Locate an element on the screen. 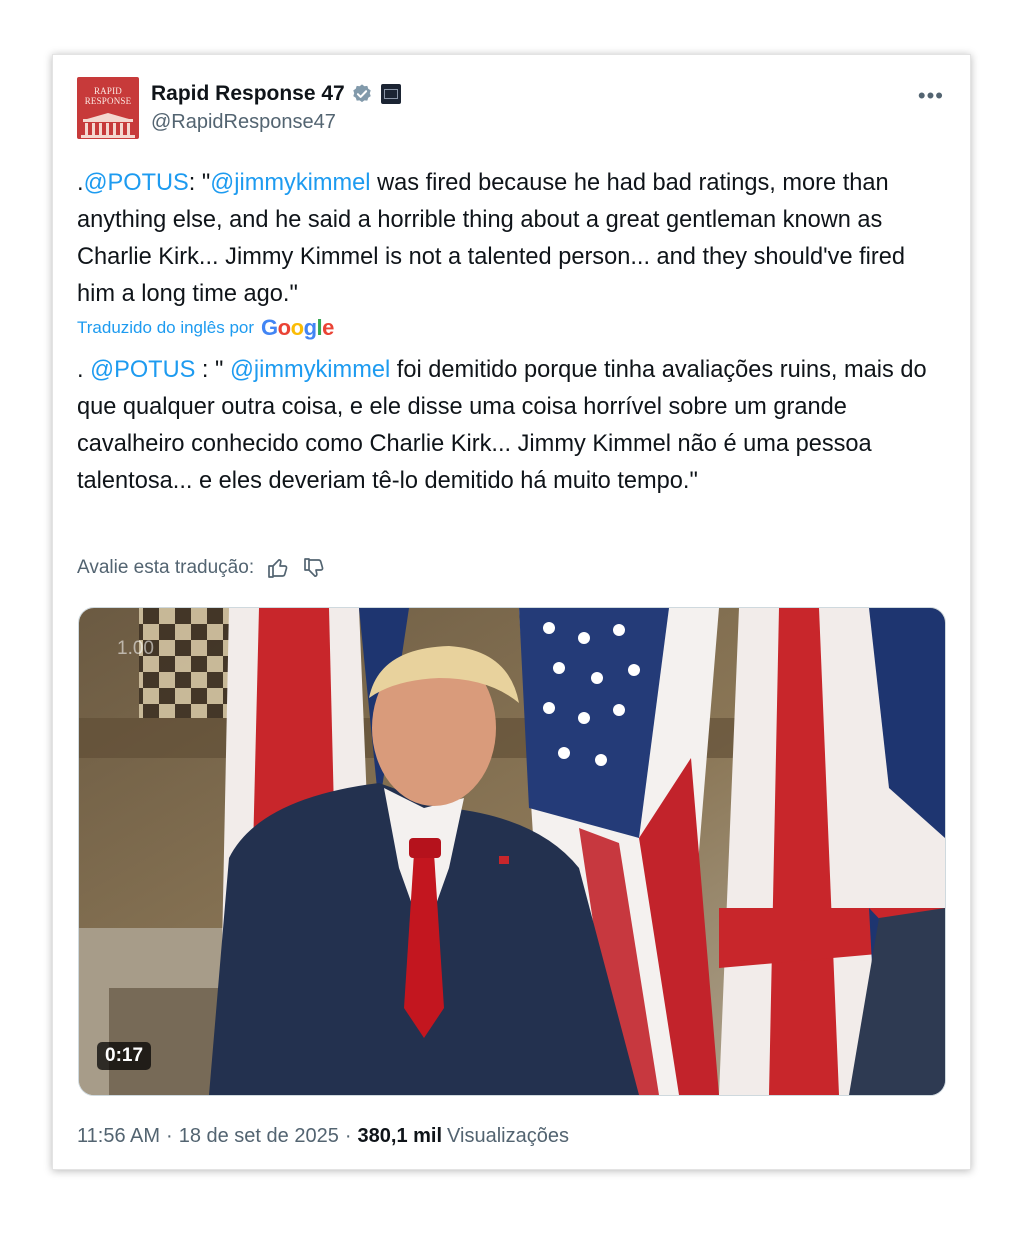 The height and width of the screenshot is (1234, 1024). avatar: RAPID RESPONSE is located at coordinates (108, 108).